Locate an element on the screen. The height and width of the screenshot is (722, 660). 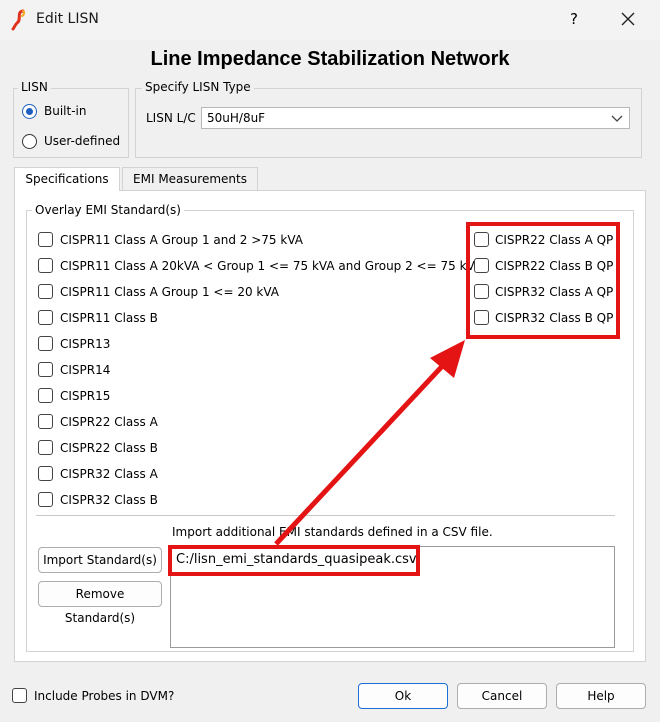
built-in-label: Built-in is located at coordinates (65, 111).